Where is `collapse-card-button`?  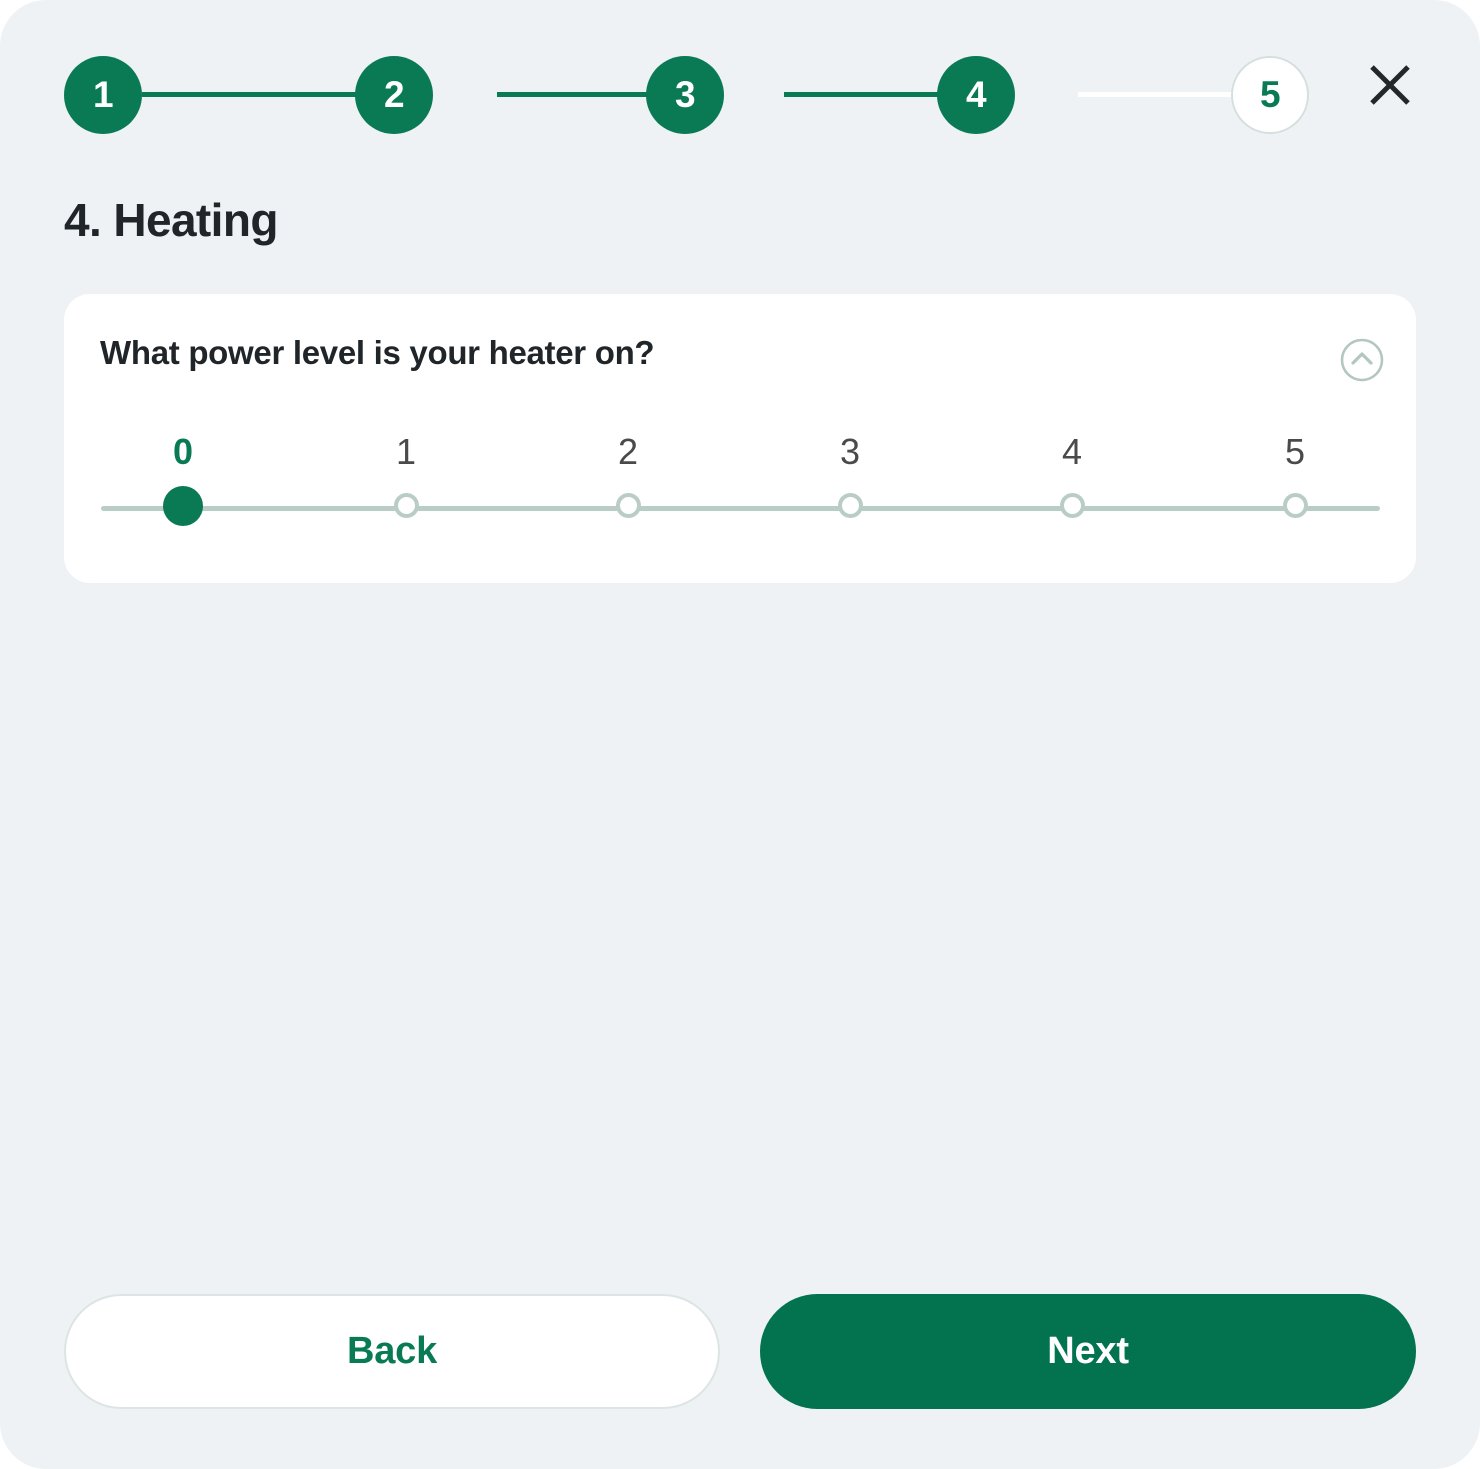 collapse-card-button is located at coordinates (1362, 360).